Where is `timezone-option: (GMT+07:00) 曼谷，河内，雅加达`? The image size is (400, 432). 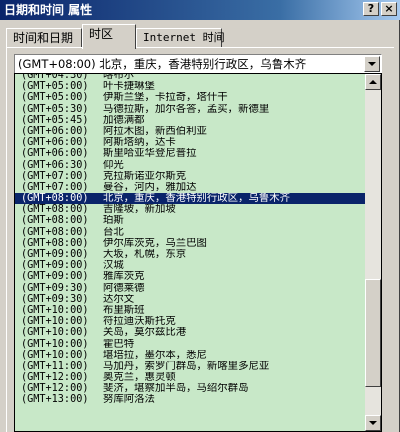 timezone-option: (GMT+07:00) 曼谷，河内，雅加达 is located at coordinates (190, 187).